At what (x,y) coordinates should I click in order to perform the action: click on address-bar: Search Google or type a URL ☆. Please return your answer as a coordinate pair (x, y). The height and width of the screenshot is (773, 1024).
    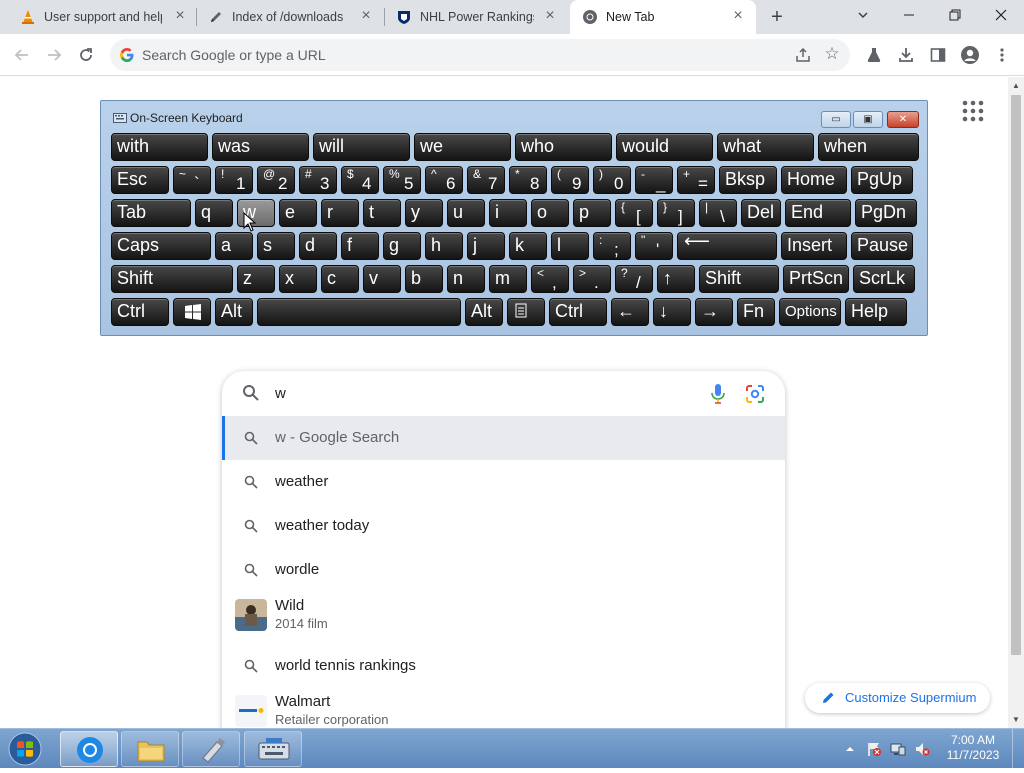
    Looking at the image, I should click on (480, 55).